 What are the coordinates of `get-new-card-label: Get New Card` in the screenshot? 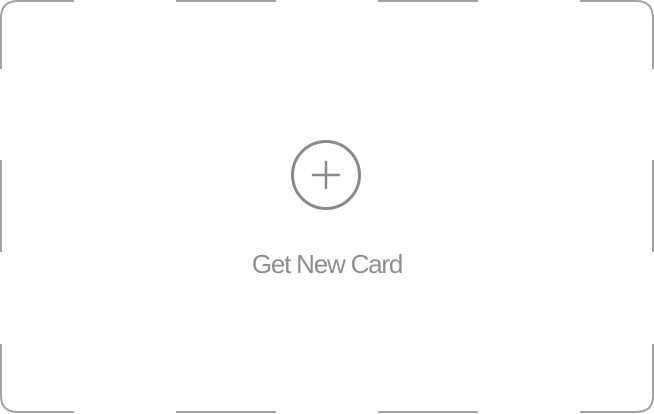 It's located at (327, 264).